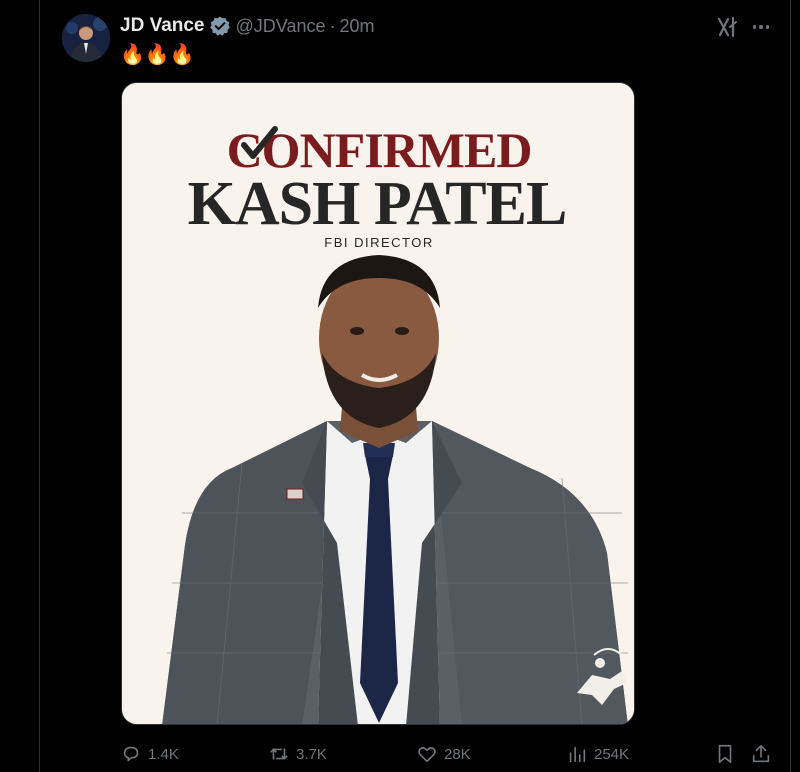 This screenshot has width=800, height=772. What do you see at coordinates (379, 242) in the screenshot?
I see `title-text: FBI DIRECTOR` at bounding box center [379, 242].